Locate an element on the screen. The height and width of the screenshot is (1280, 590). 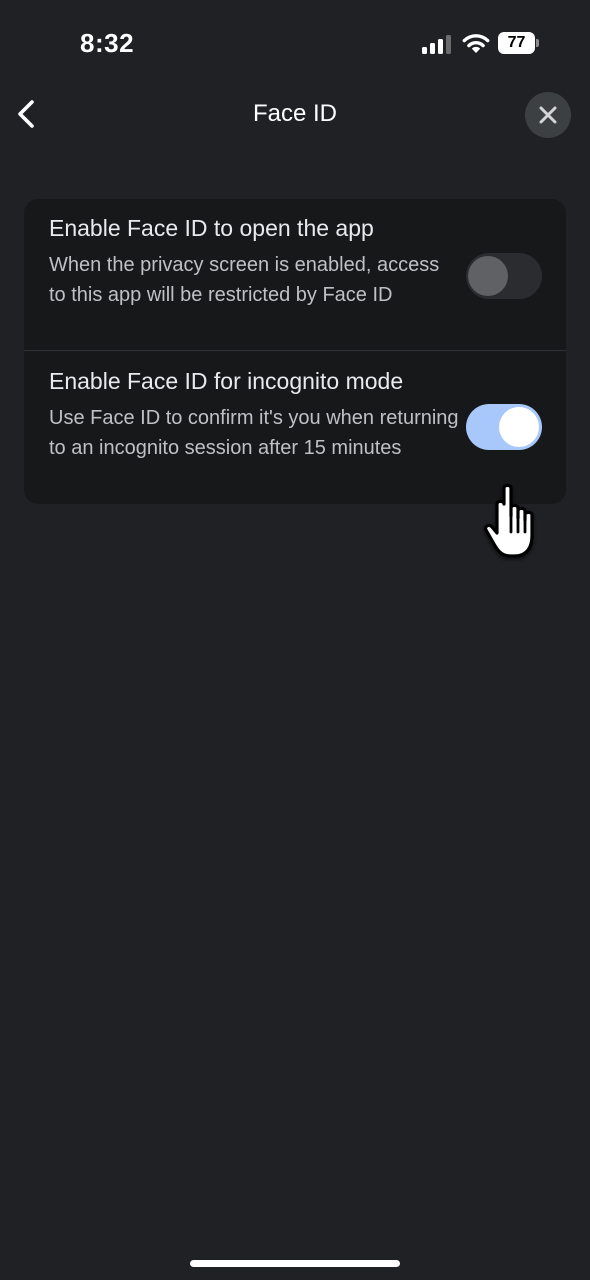
close-icon is located at coordinates (548, 115).